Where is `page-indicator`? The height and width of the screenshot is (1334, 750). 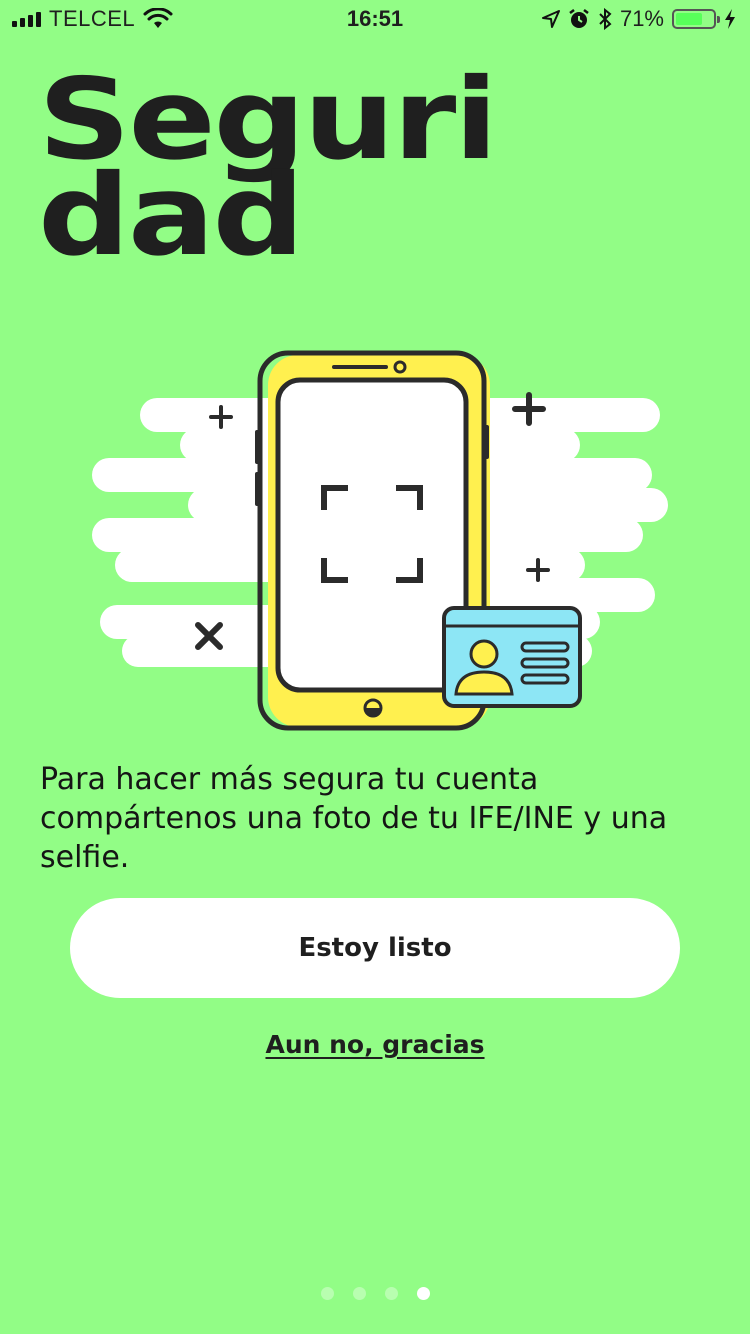 page-indicator is located at coordinates (375, 1293).